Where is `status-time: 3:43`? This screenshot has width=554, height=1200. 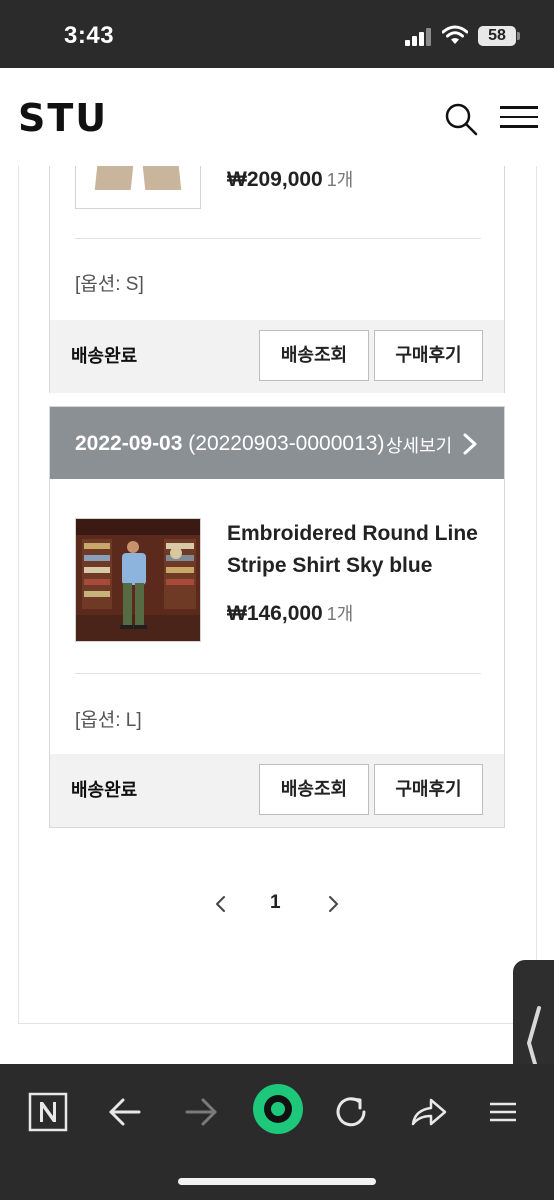
status-time: 3:43 is located at coordinates (89, 35).